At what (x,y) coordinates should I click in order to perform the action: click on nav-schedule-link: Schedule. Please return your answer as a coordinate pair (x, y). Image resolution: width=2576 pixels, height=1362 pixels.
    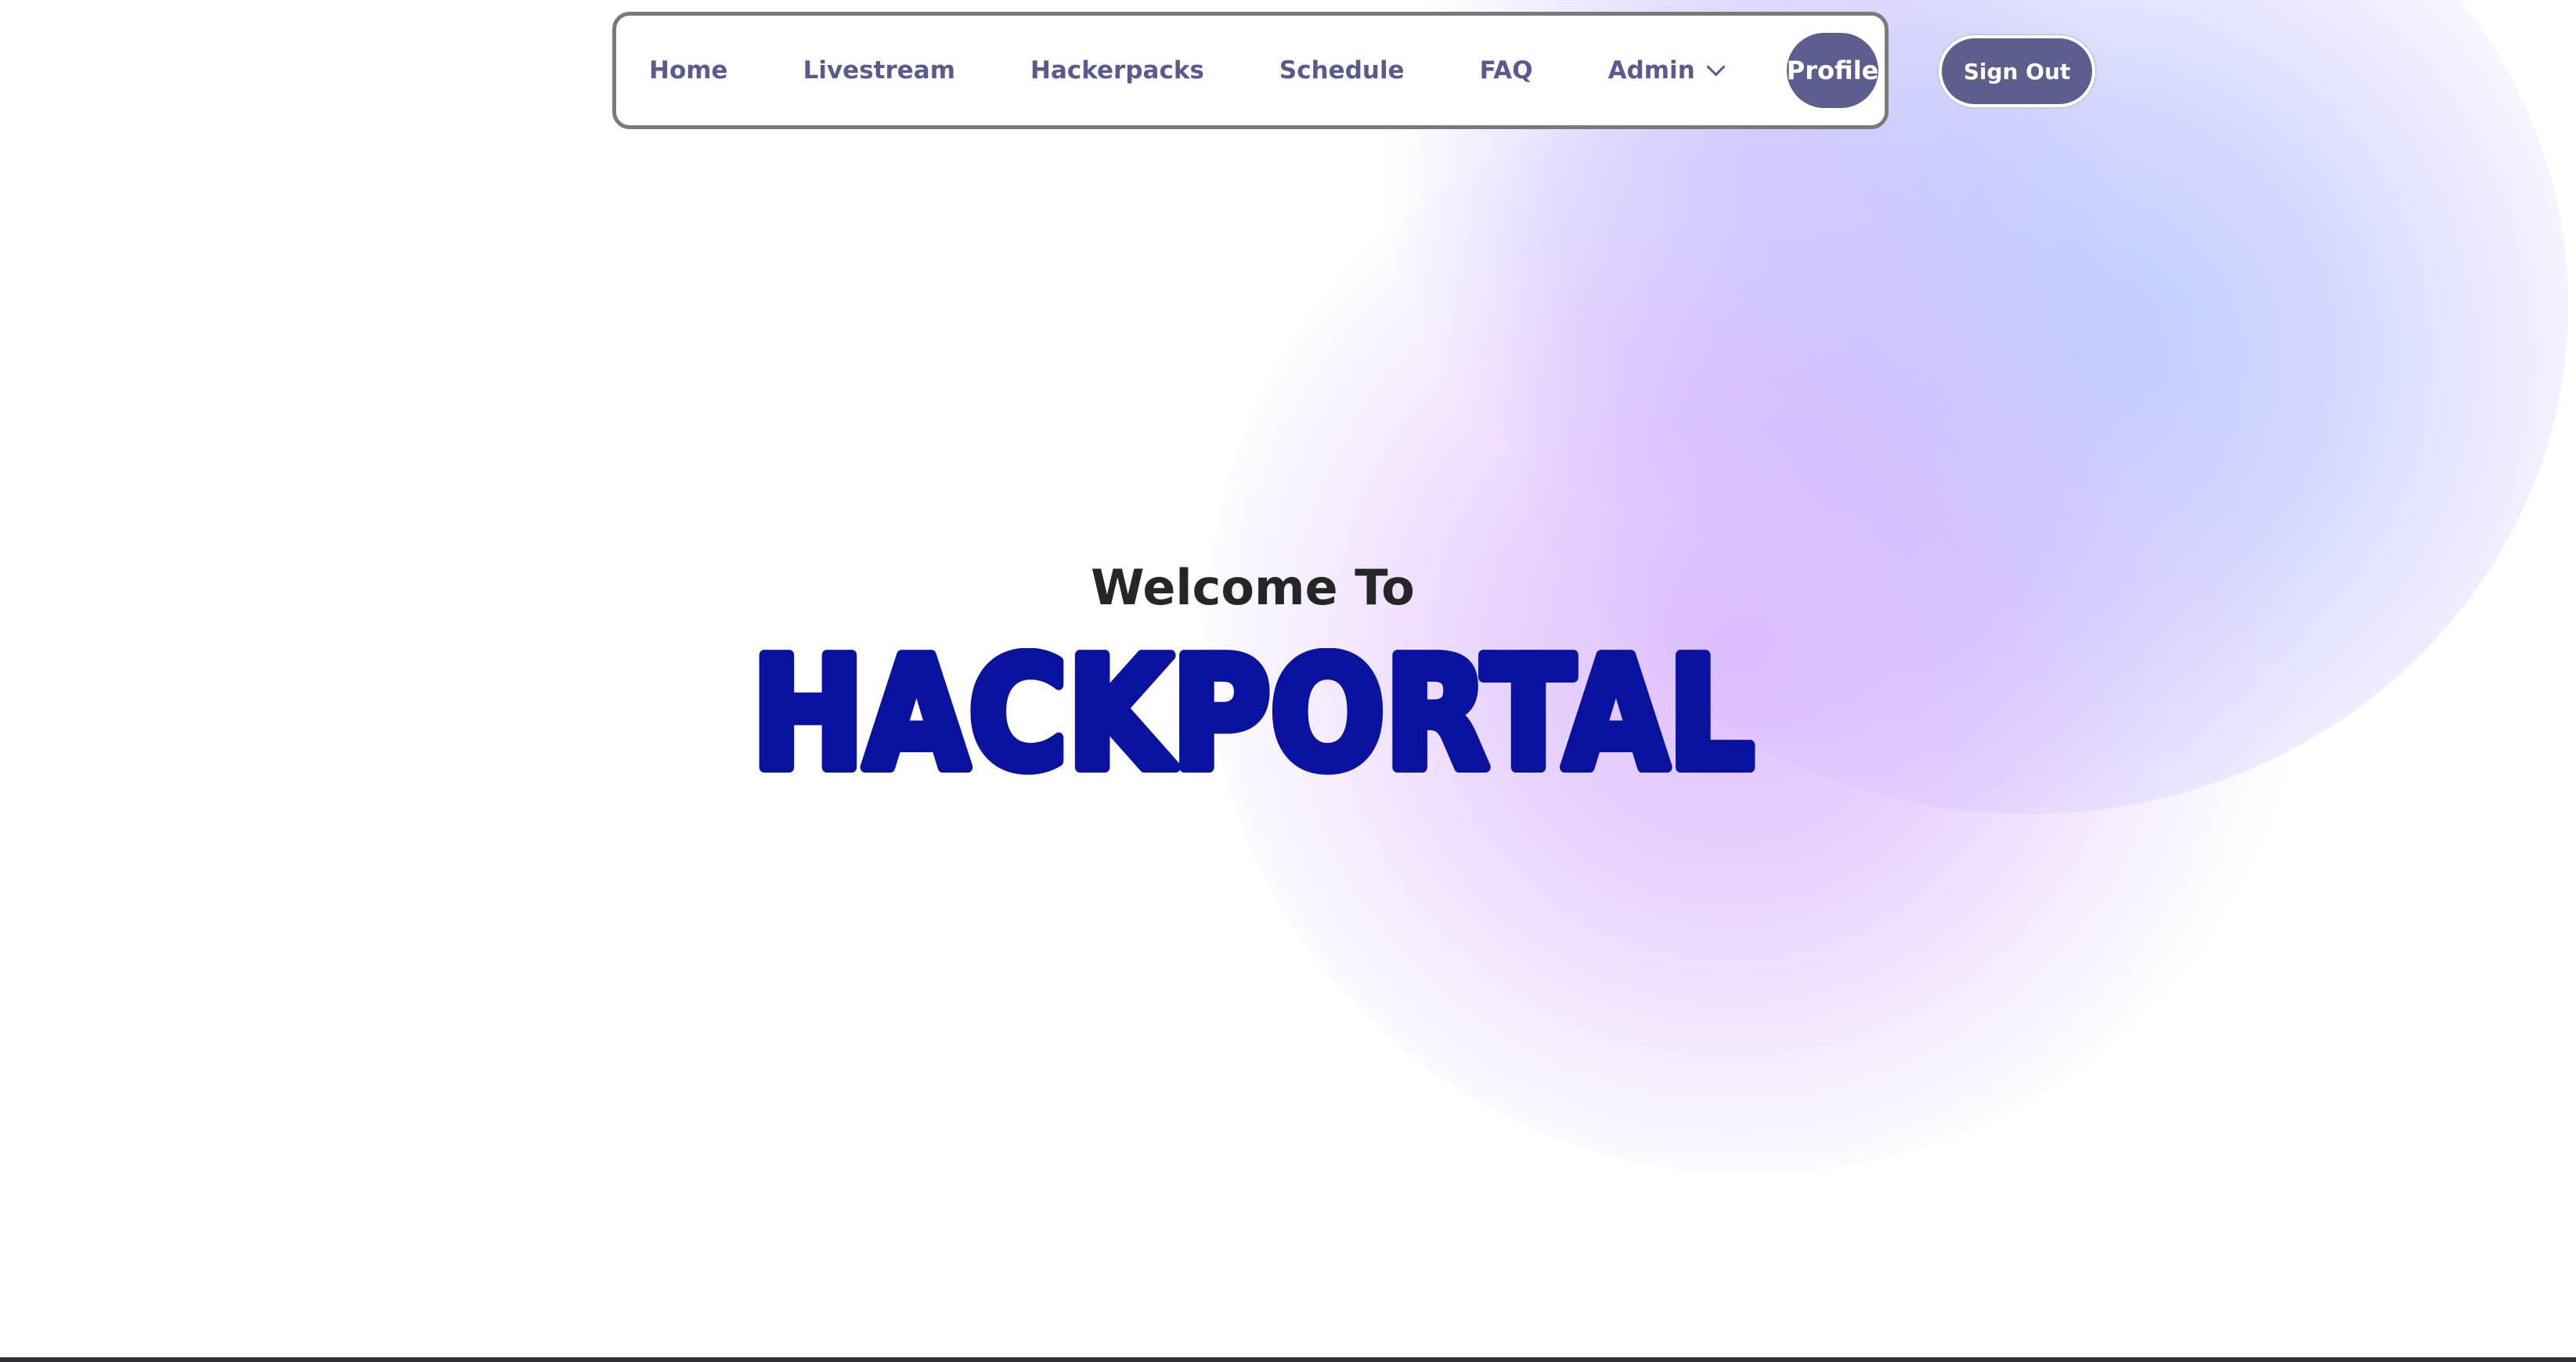
    Looking at the image, I should click on (1342, 70).